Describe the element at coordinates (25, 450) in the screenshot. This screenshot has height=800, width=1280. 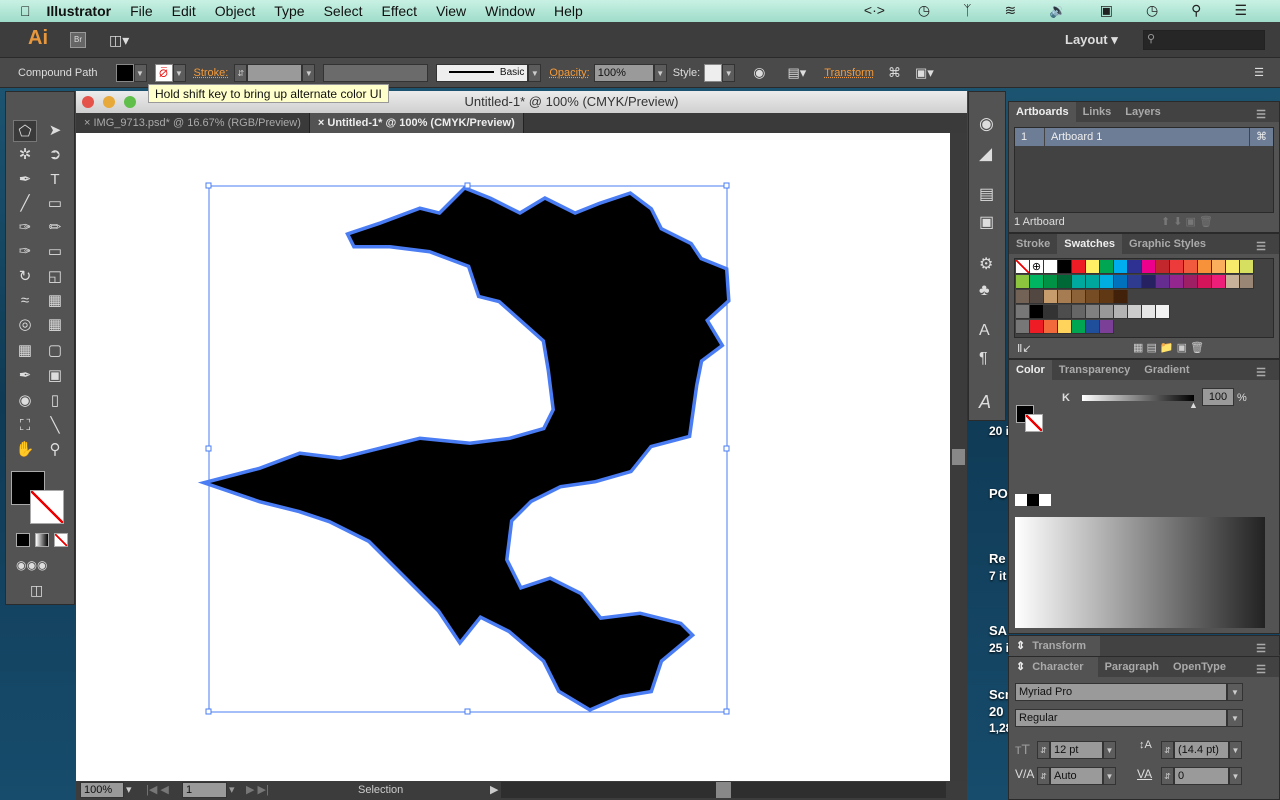
I see `hand-tool-icon: ✋` at that location.